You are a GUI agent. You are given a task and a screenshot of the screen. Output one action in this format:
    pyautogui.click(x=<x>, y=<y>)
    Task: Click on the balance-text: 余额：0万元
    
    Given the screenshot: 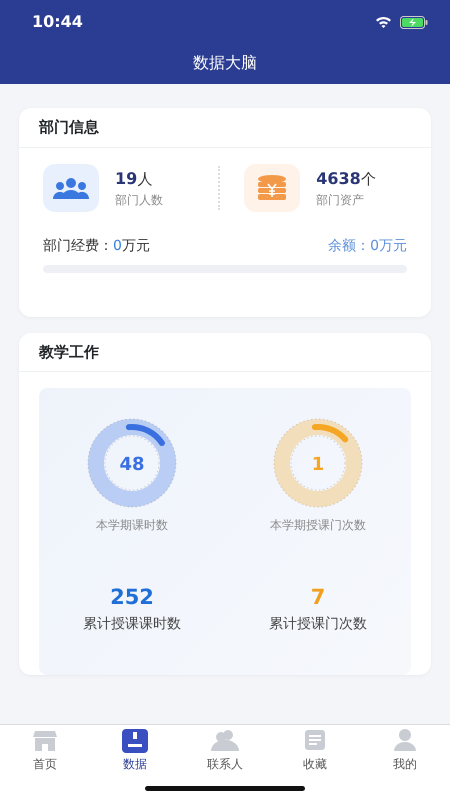 What is the action you would take?
    pyautogui.click(x=367, y=246)
    